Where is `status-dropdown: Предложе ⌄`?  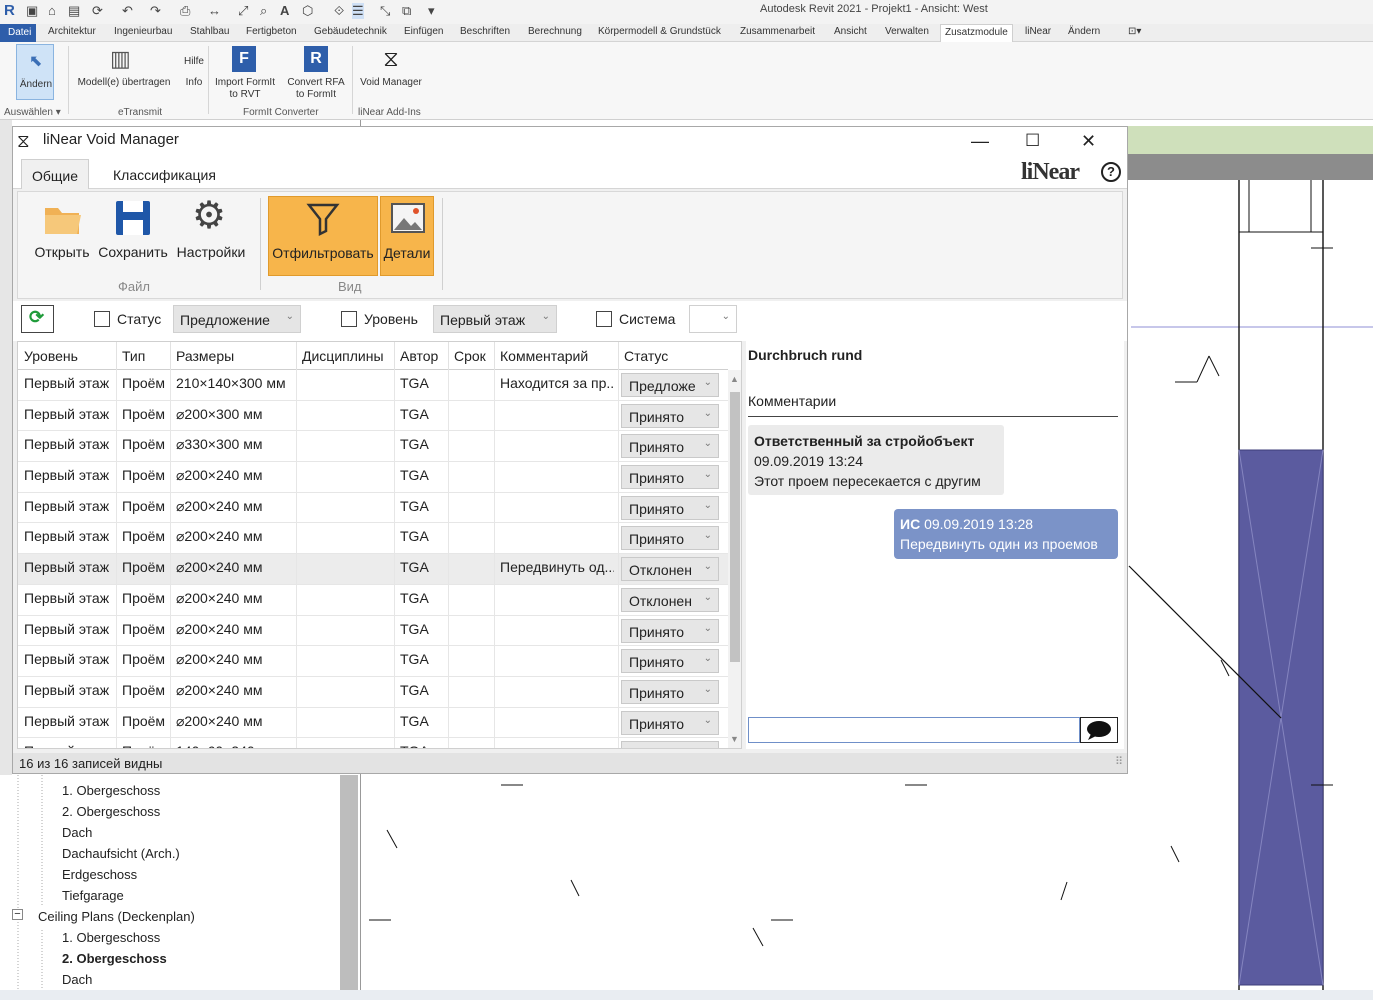
status-dropdown: Предложе ⌄ is located at coordinates (670, 385).